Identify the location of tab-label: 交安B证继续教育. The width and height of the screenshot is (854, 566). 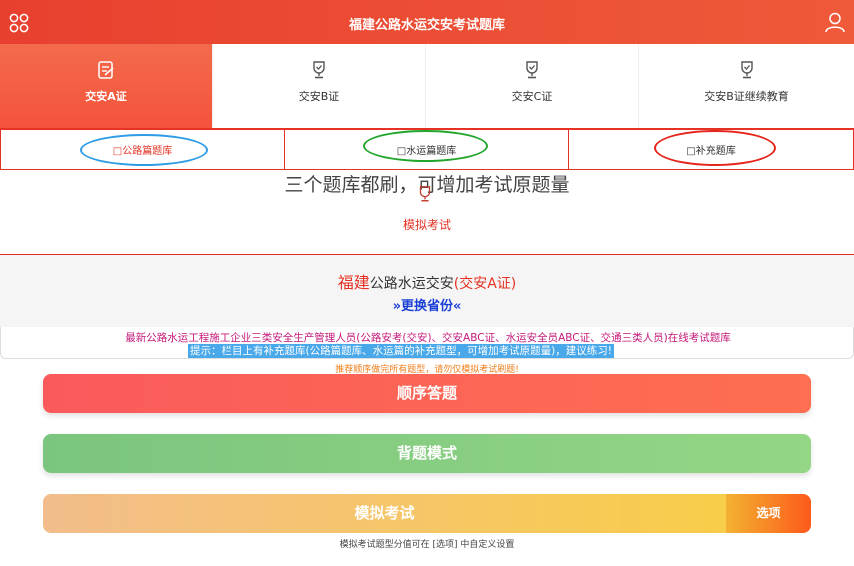
(746, 96).